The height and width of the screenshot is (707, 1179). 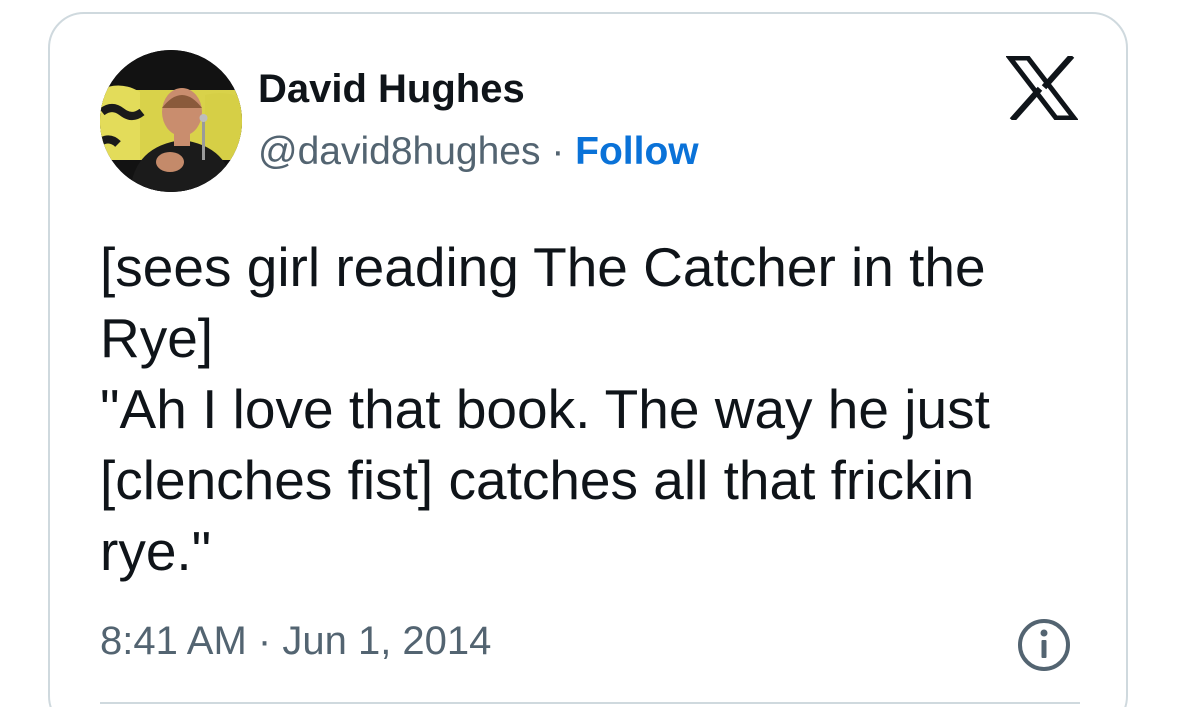 I want to click on divider, so click(x=590, y=703).